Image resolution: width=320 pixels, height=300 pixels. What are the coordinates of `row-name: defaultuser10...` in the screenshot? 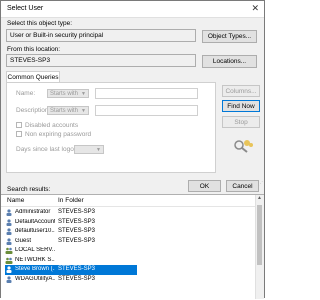 It's located at (35, 231).